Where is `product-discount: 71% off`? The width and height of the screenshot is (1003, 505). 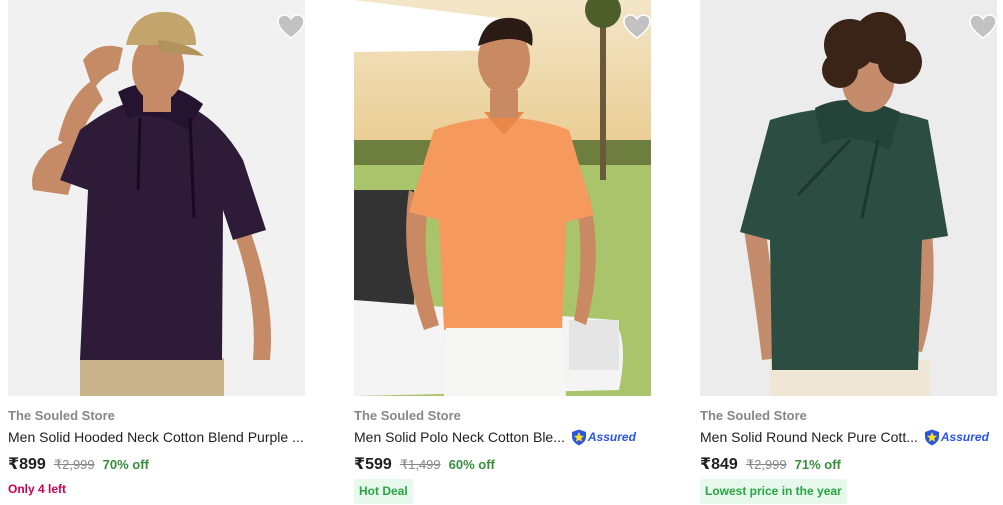
product-discount: 71% off is located at coordinates (817, 464).